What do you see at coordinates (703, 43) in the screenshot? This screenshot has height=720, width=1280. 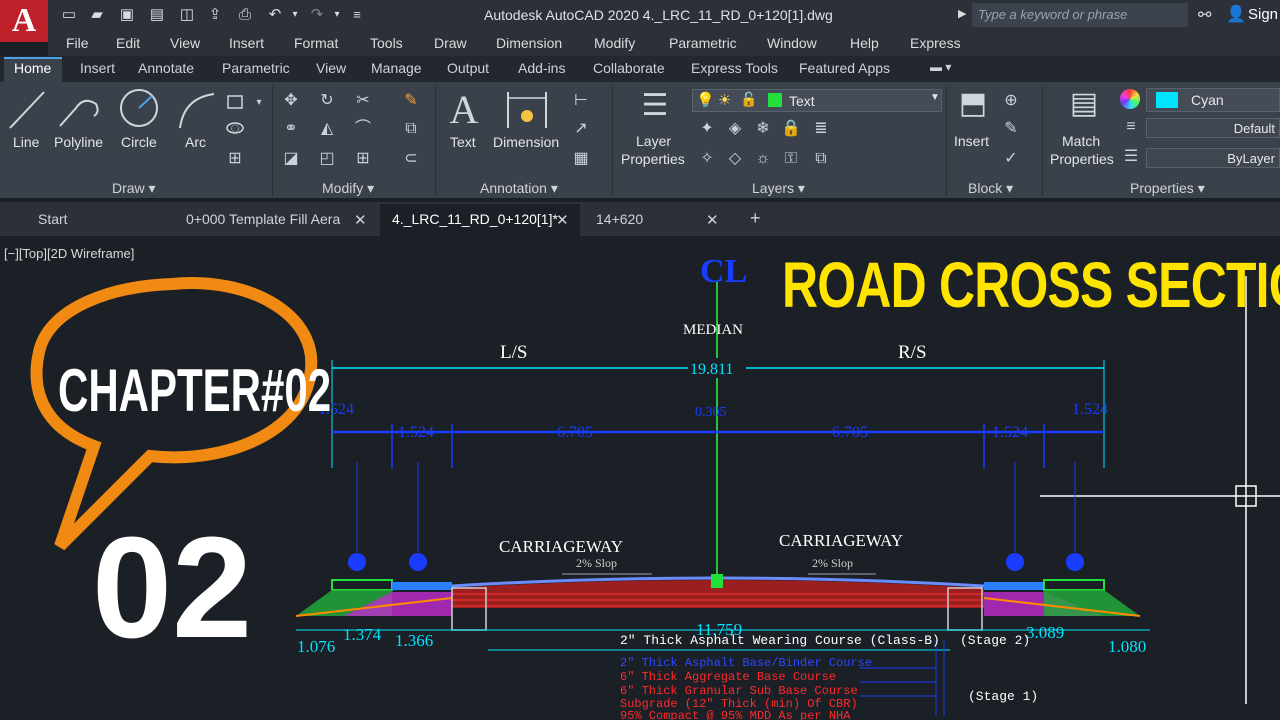 I see `menu-parametric: Parametric` at bounding box center [703, 43].